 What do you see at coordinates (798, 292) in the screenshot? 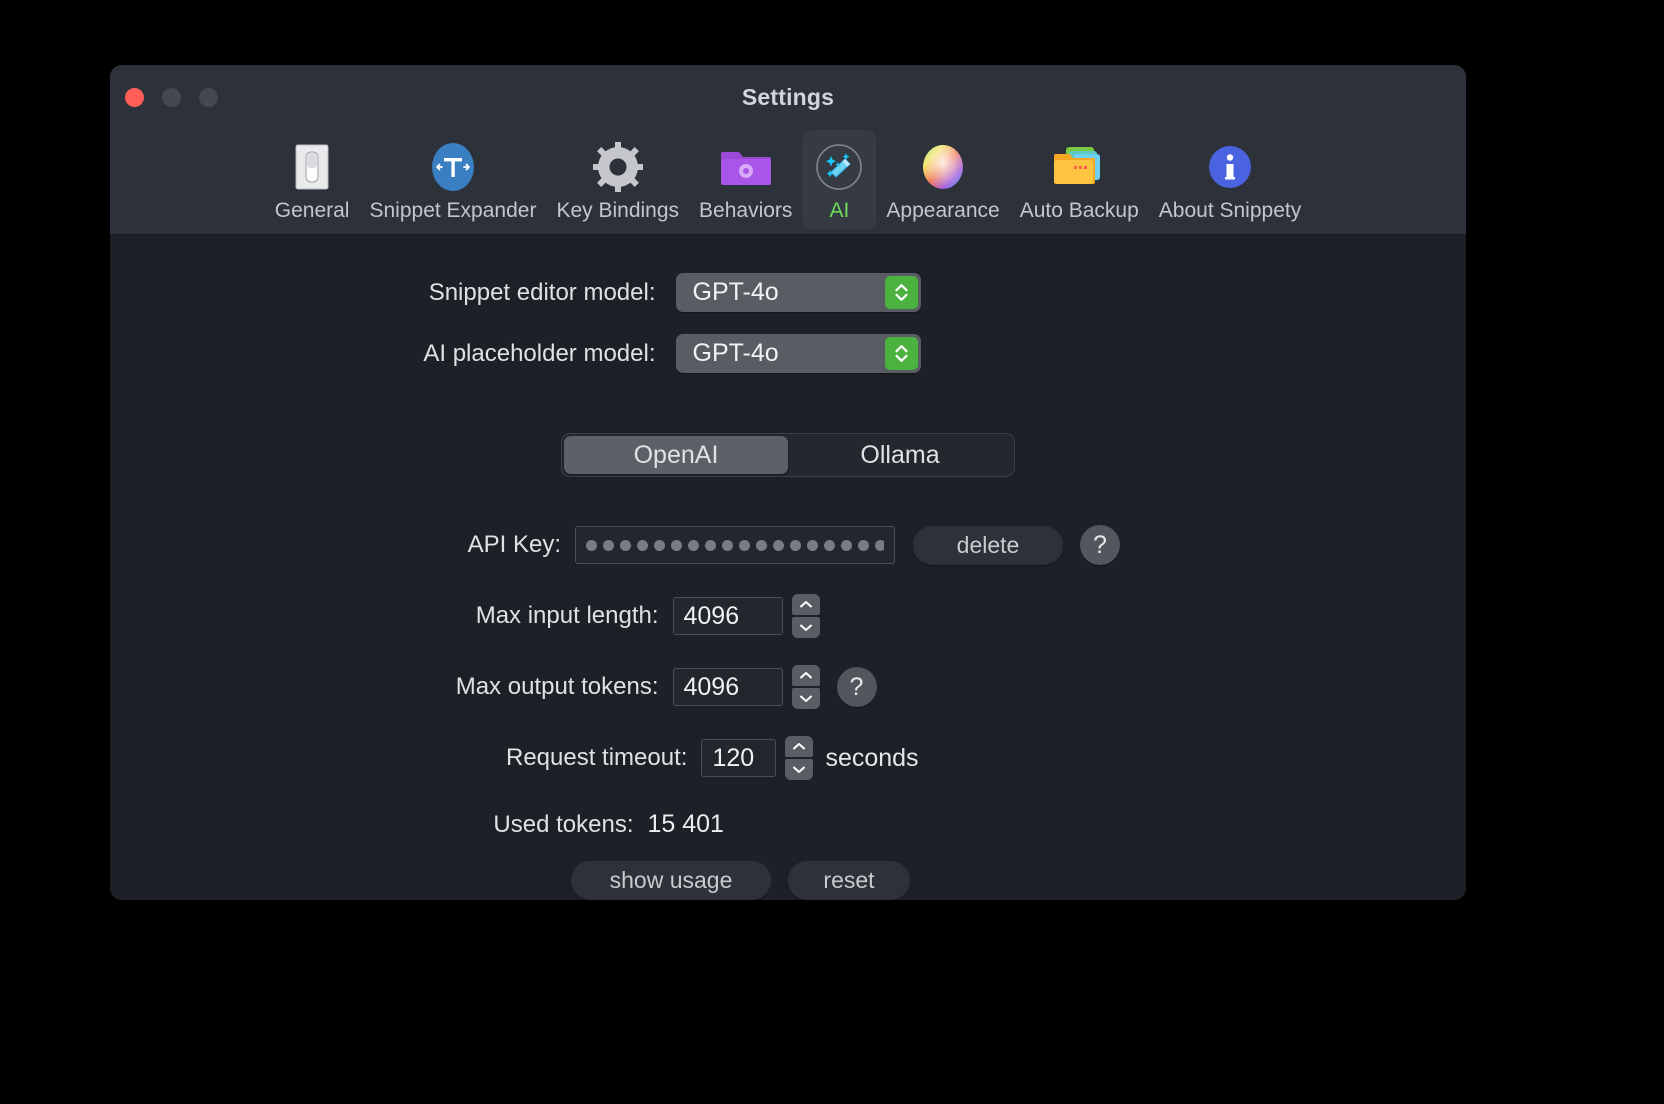
I see `snippet-editor-model-select: GPT-4o` at bounding box center [798, 292].